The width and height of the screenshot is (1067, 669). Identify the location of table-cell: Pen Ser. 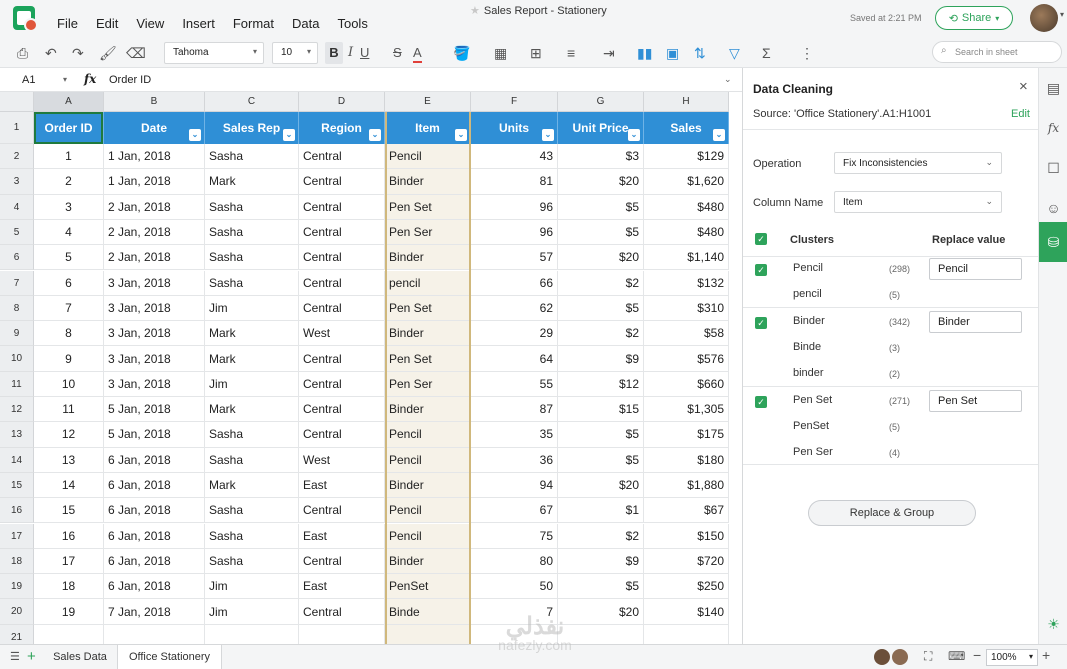
(428, 384).